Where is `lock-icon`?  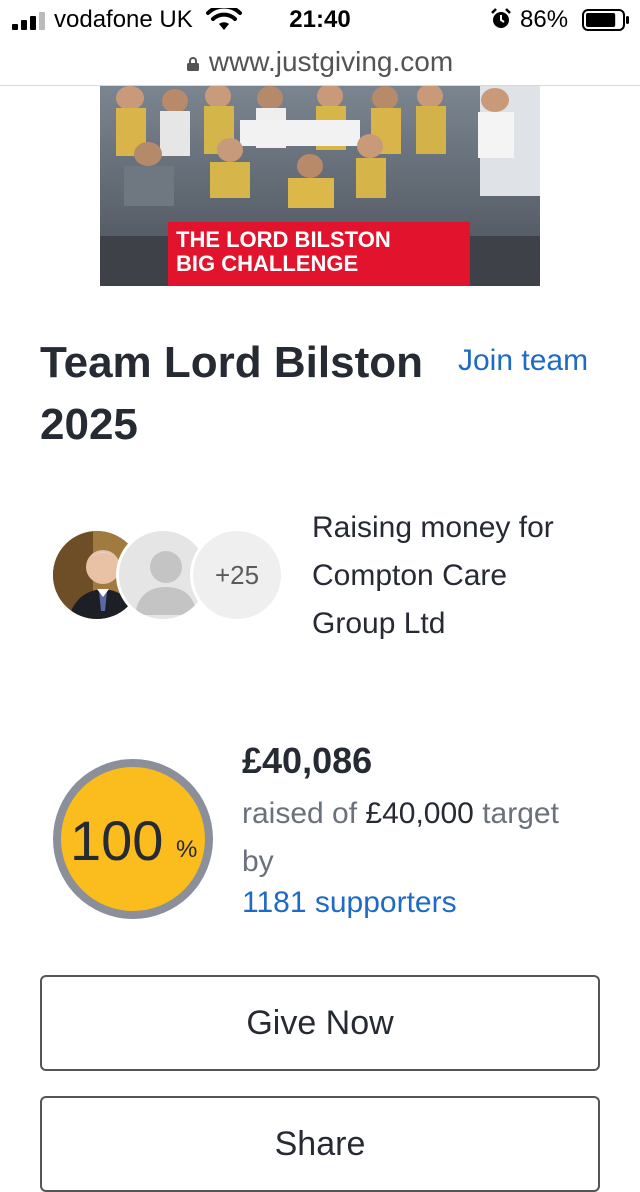 lock-icon is located at coordinates (192, 63).